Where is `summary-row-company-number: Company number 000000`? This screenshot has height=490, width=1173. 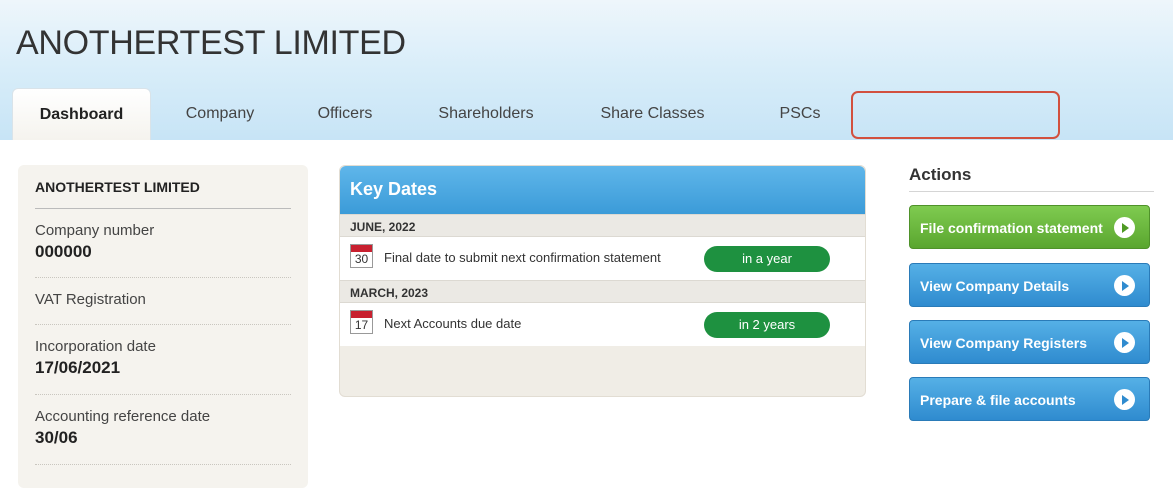
summary-row-company-number: Company number 000000 is located at coordinates (163, 243).